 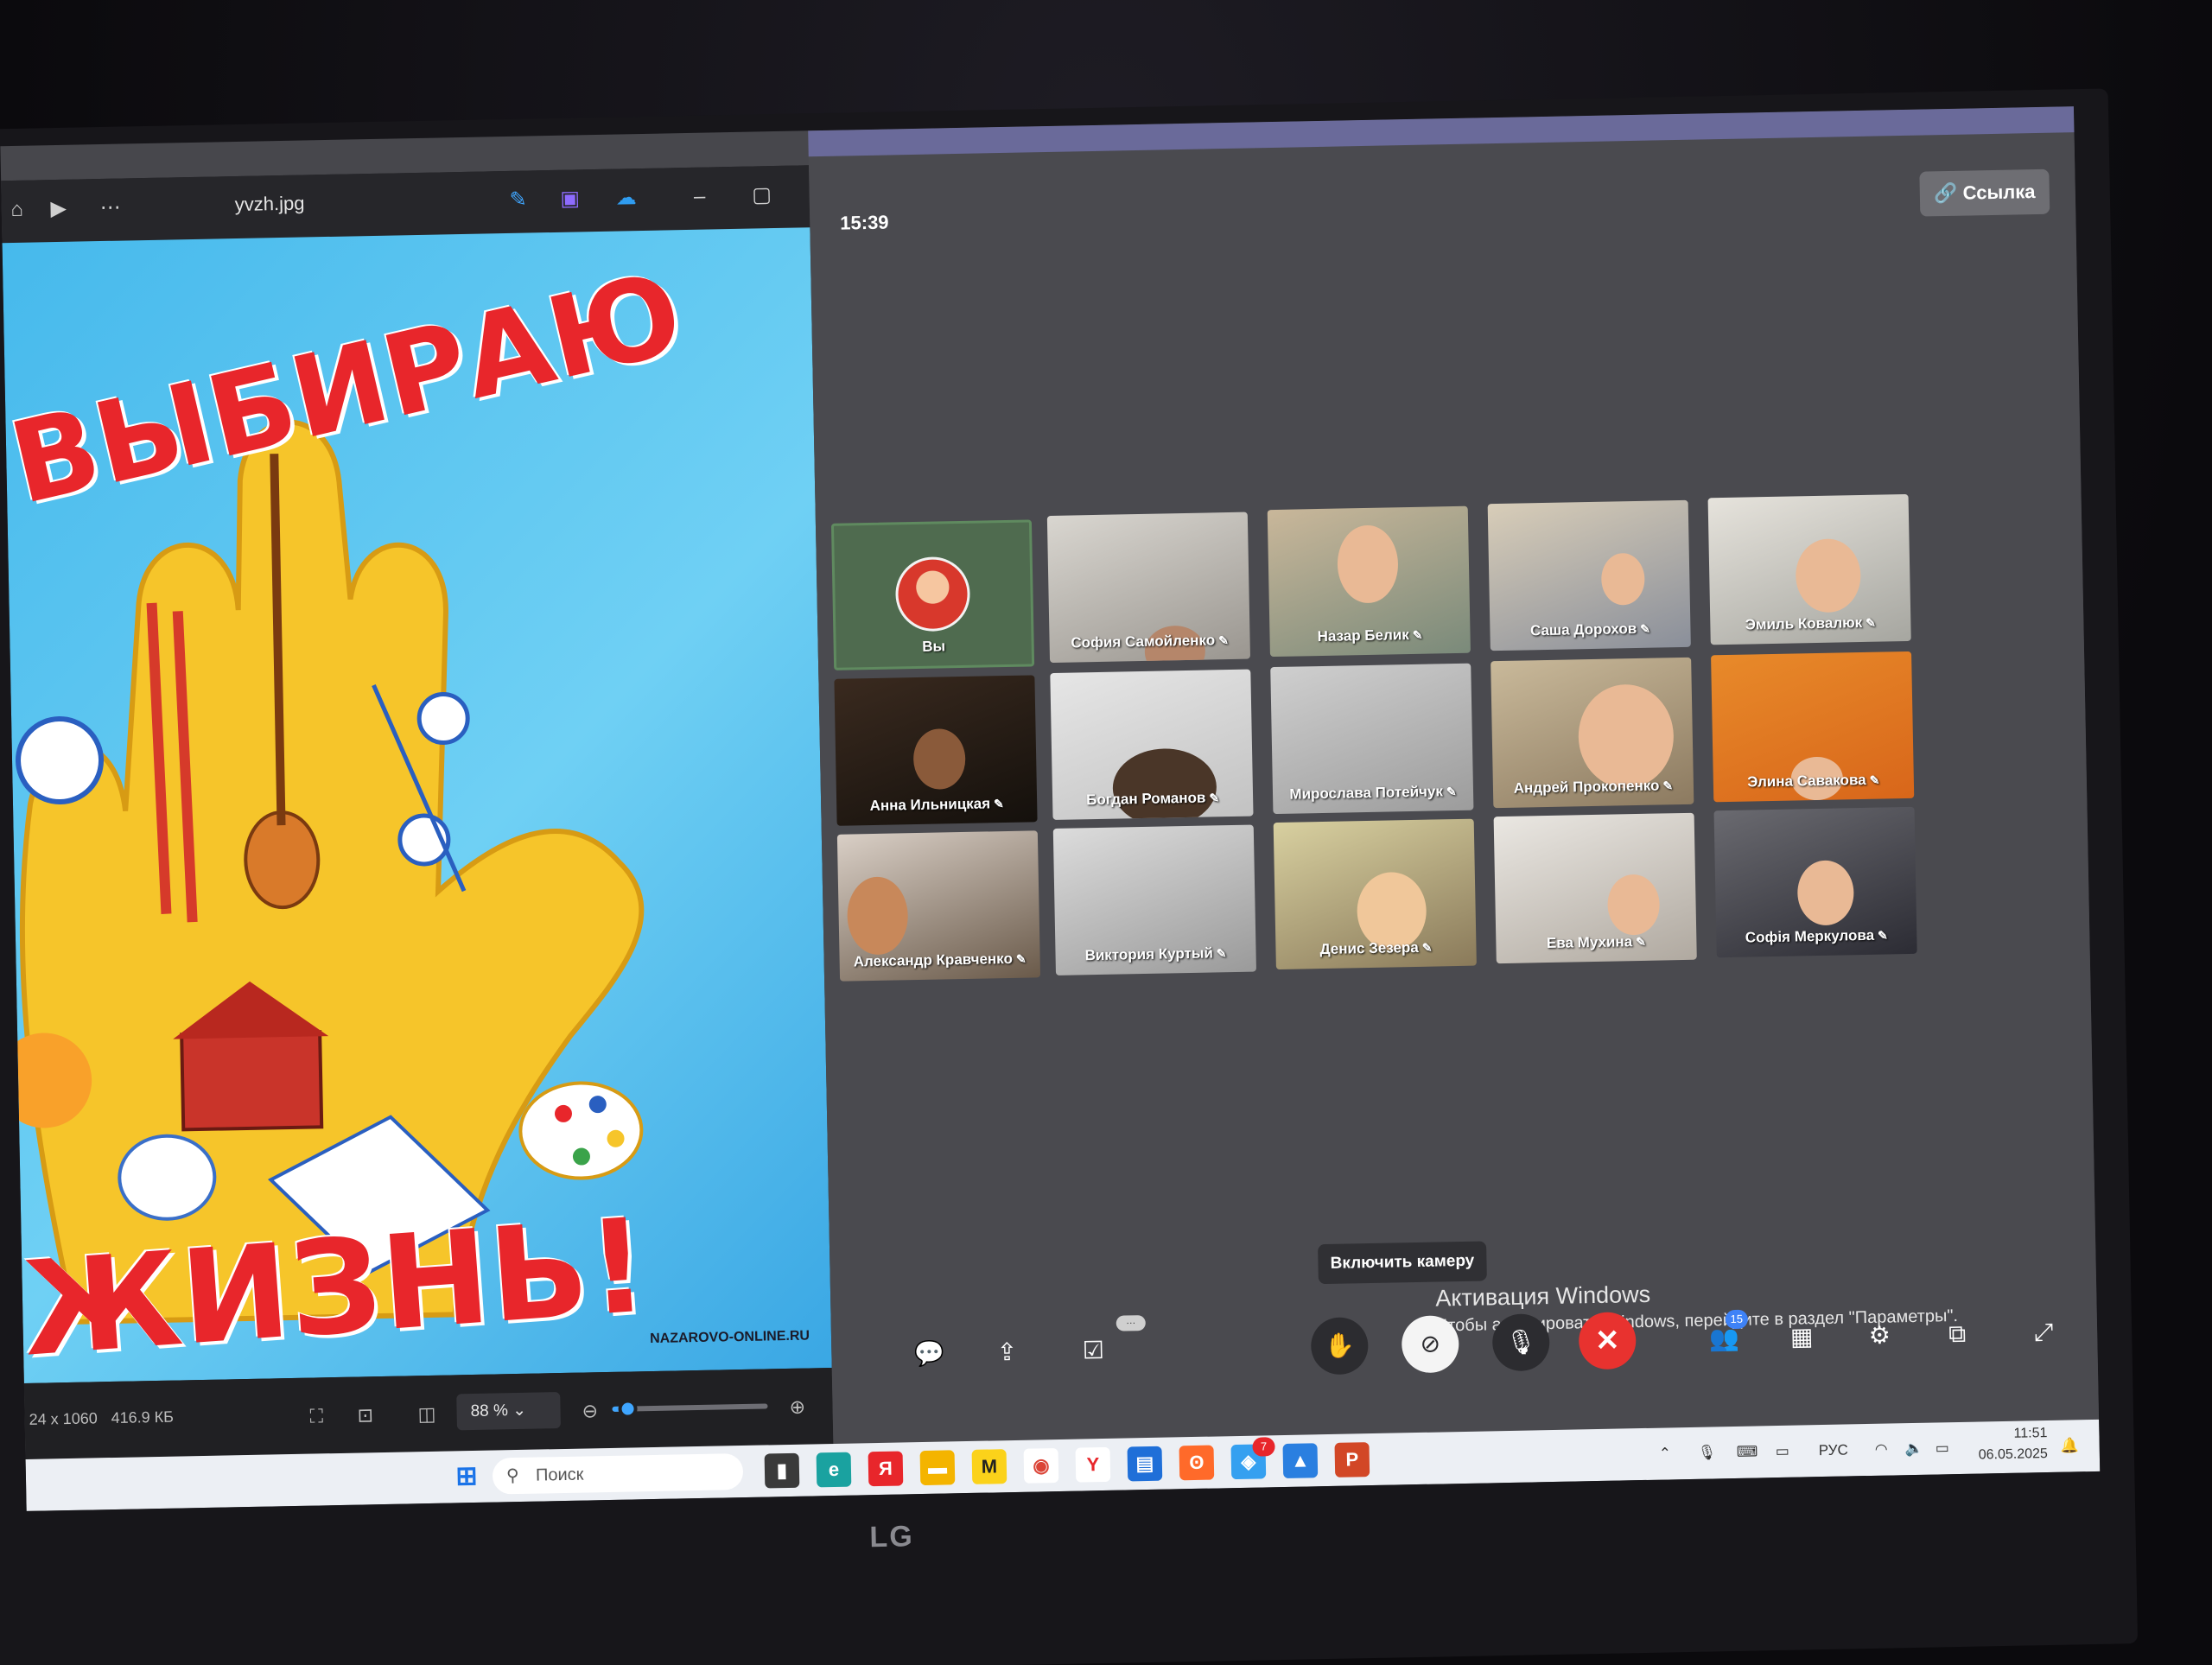 What do you see at coordinates (467, 1477) in the screenshot?
I see `start-icon: ⊞` at bounding box center [467, 1477].